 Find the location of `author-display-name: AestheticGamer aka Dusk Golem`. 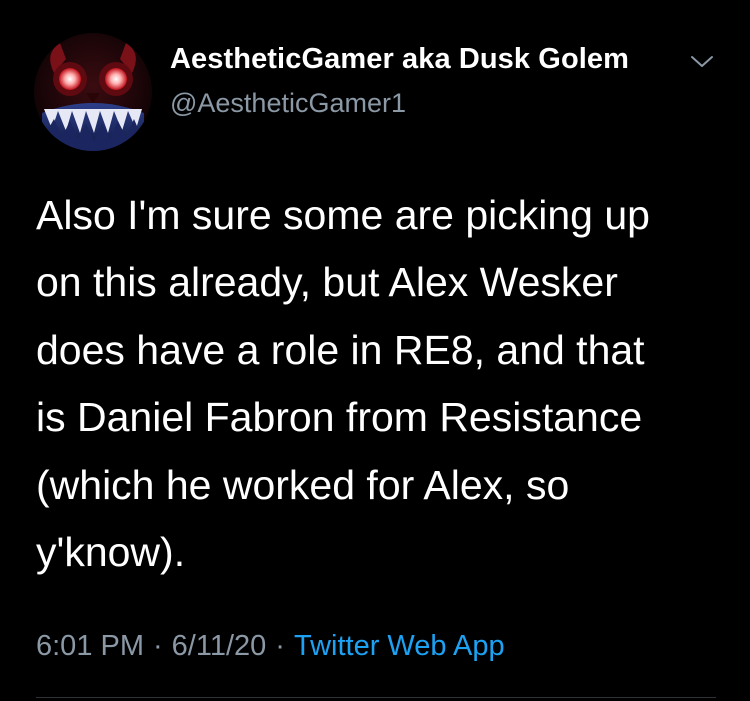

author-display-name: AestheticGamer aka Dusk Golem is located at coordinates (399, 59).